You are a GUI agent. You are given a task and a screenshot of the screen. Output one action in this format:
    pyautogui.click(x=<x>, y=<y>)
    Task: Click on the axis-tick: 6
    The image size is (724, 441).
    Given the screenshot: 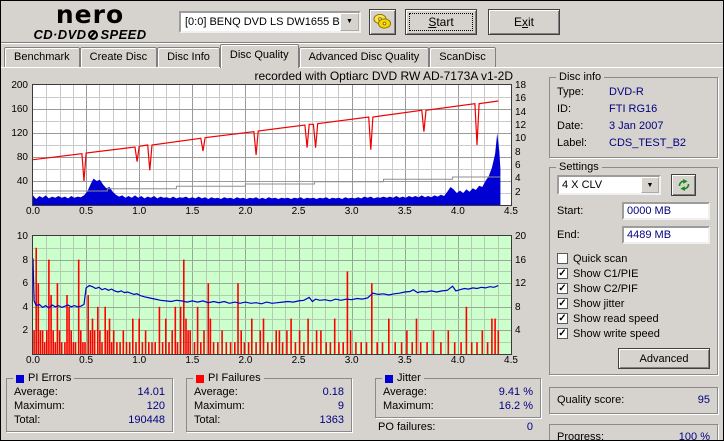 What is the action you would take?
    pyautogui.click(x=518, y=165)
    